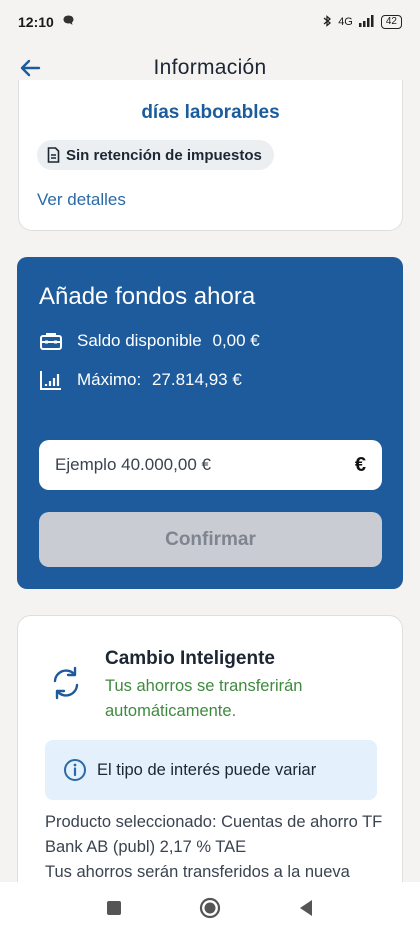 The width and height of the screenshot is (420, 933). I want to click on recents-button, so click(114, 908).